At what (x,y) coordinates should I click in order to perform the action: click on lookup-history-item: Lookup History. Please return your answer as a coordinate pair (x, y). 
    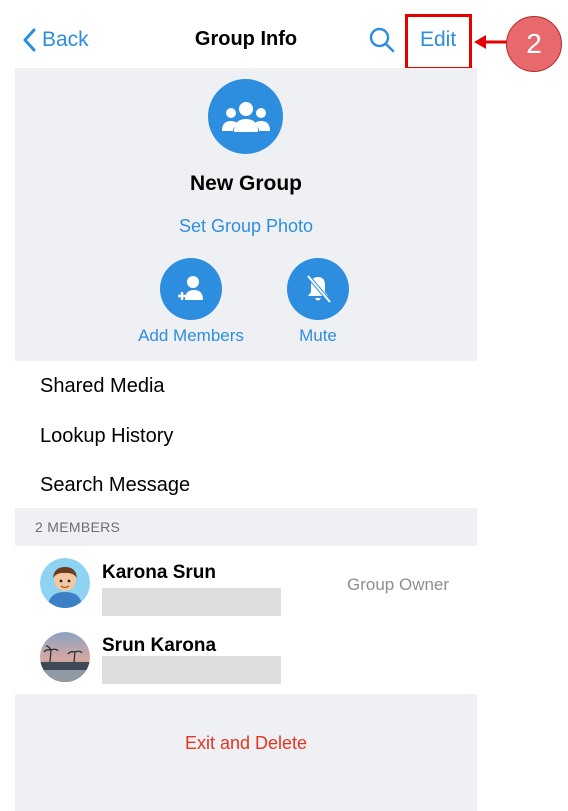
    Looking at the image, I should click on (106, 436).